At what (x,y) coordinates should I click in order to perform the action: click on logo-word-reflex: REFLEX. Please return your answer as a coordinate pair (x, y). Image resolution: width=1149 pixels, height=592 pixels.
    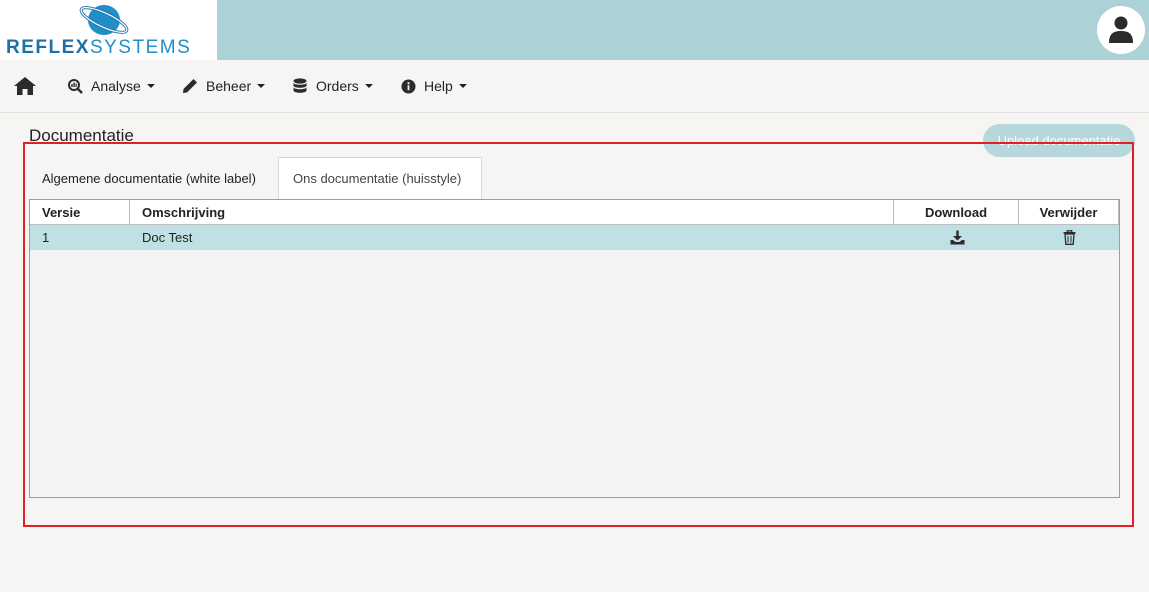
    Looking at the image, I should click on (48, 47).